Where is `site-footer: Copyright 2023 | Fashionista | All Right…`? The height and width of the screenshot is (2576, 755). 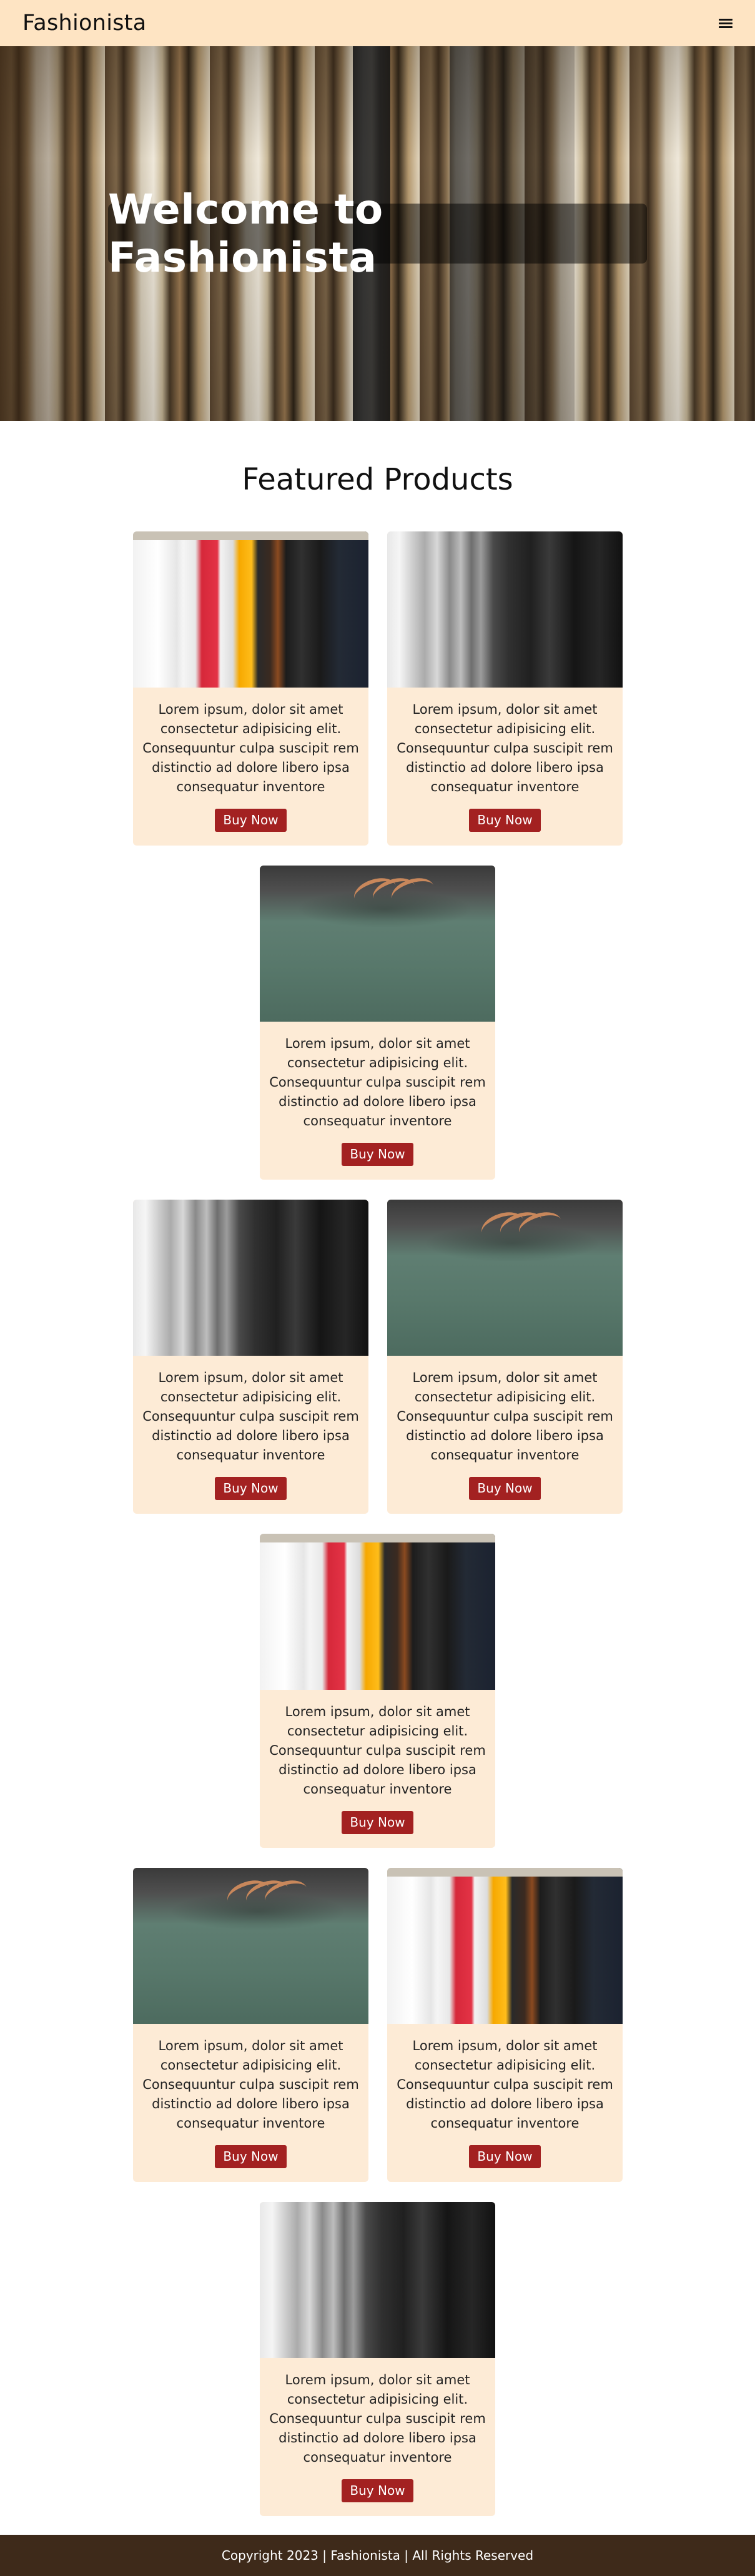
site-footer: Copyright 2023 | Fashionista | All Right… is located at coordinates (377, 2556).